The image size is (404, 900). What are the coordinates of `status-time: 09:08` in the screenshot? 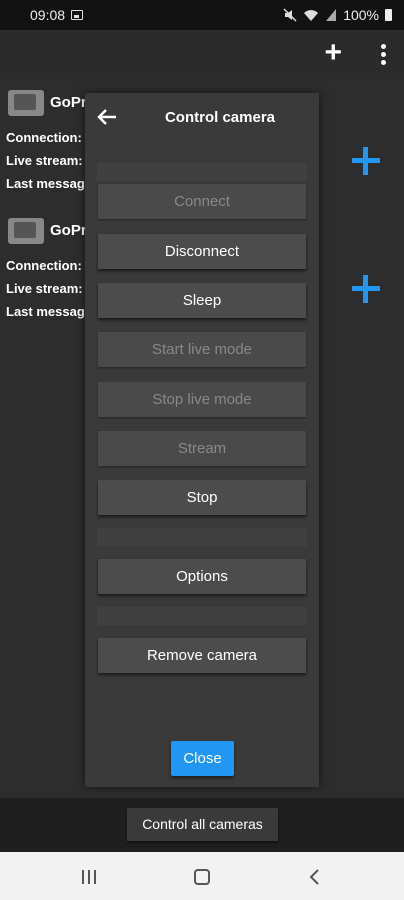 It's located at (48, 15).